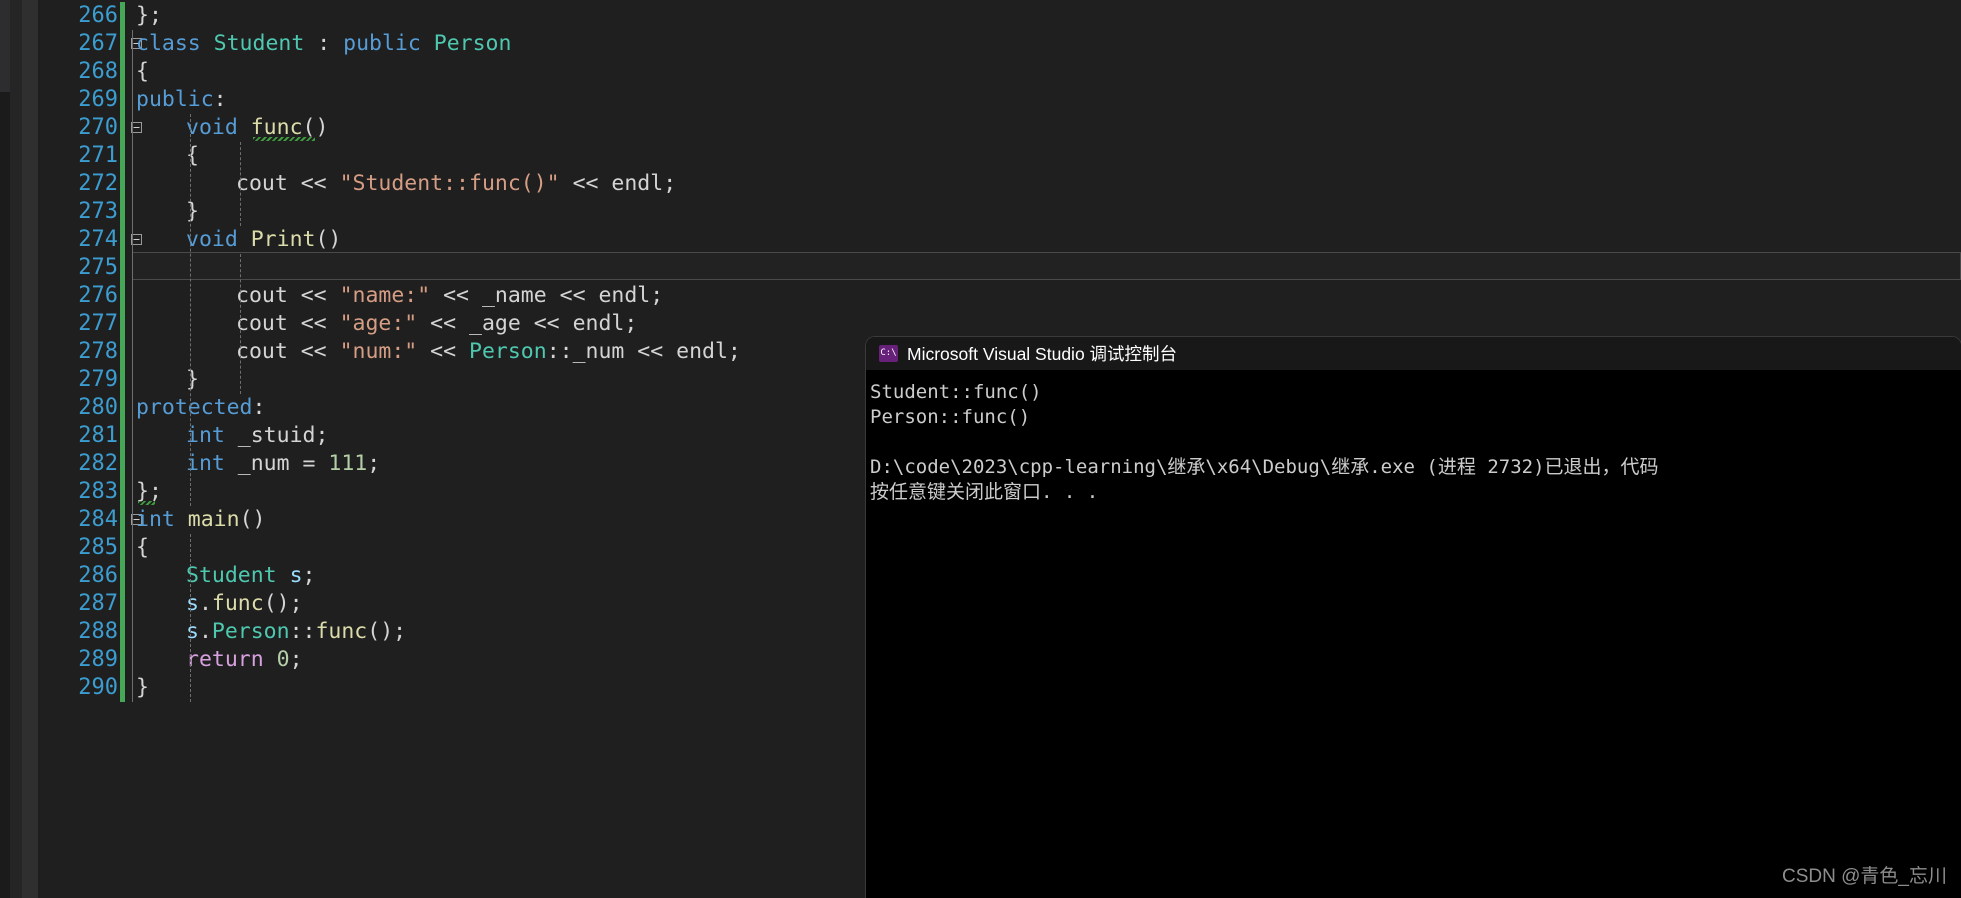  I want to click on code-token: Person, so click(250, 631).